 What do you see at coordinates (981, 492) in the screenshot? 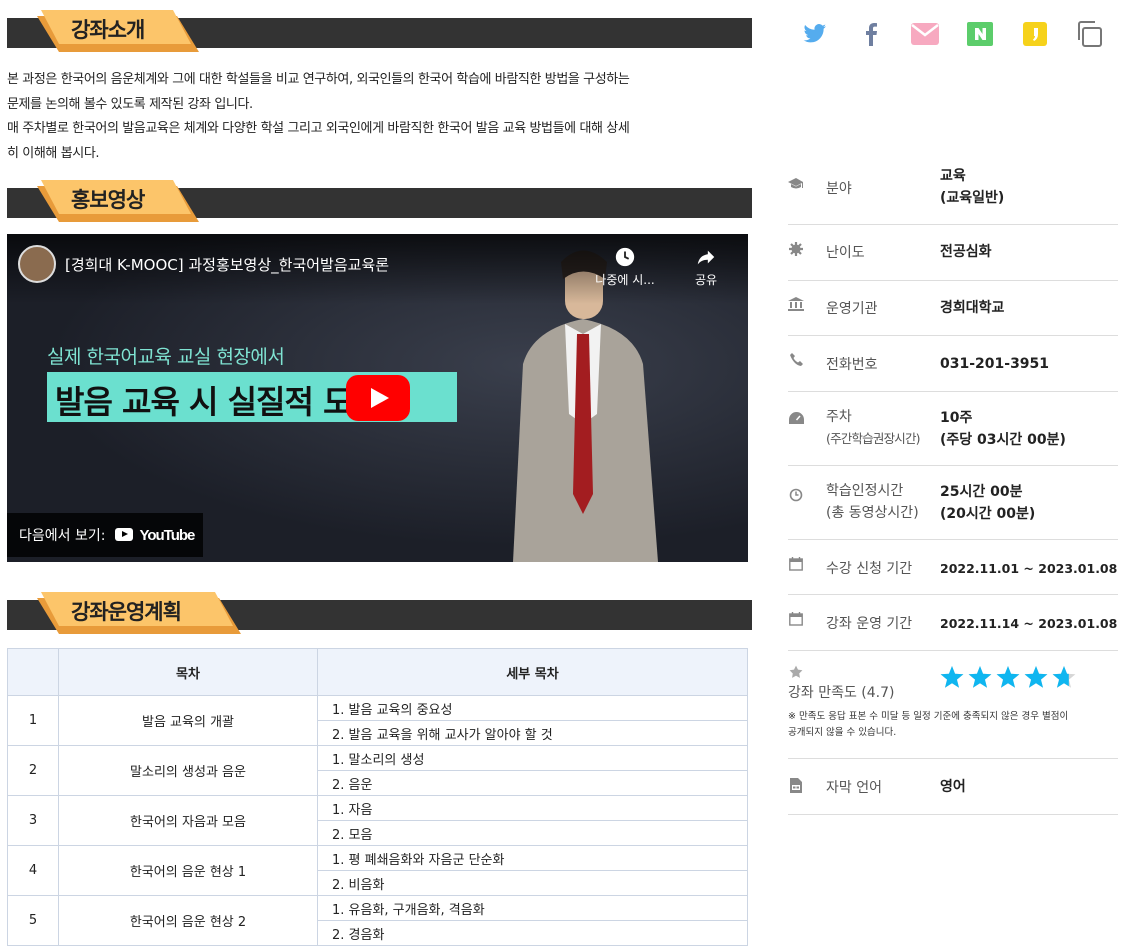
I see `info-value: 25시간 00분` at bounding box center [981, 492].